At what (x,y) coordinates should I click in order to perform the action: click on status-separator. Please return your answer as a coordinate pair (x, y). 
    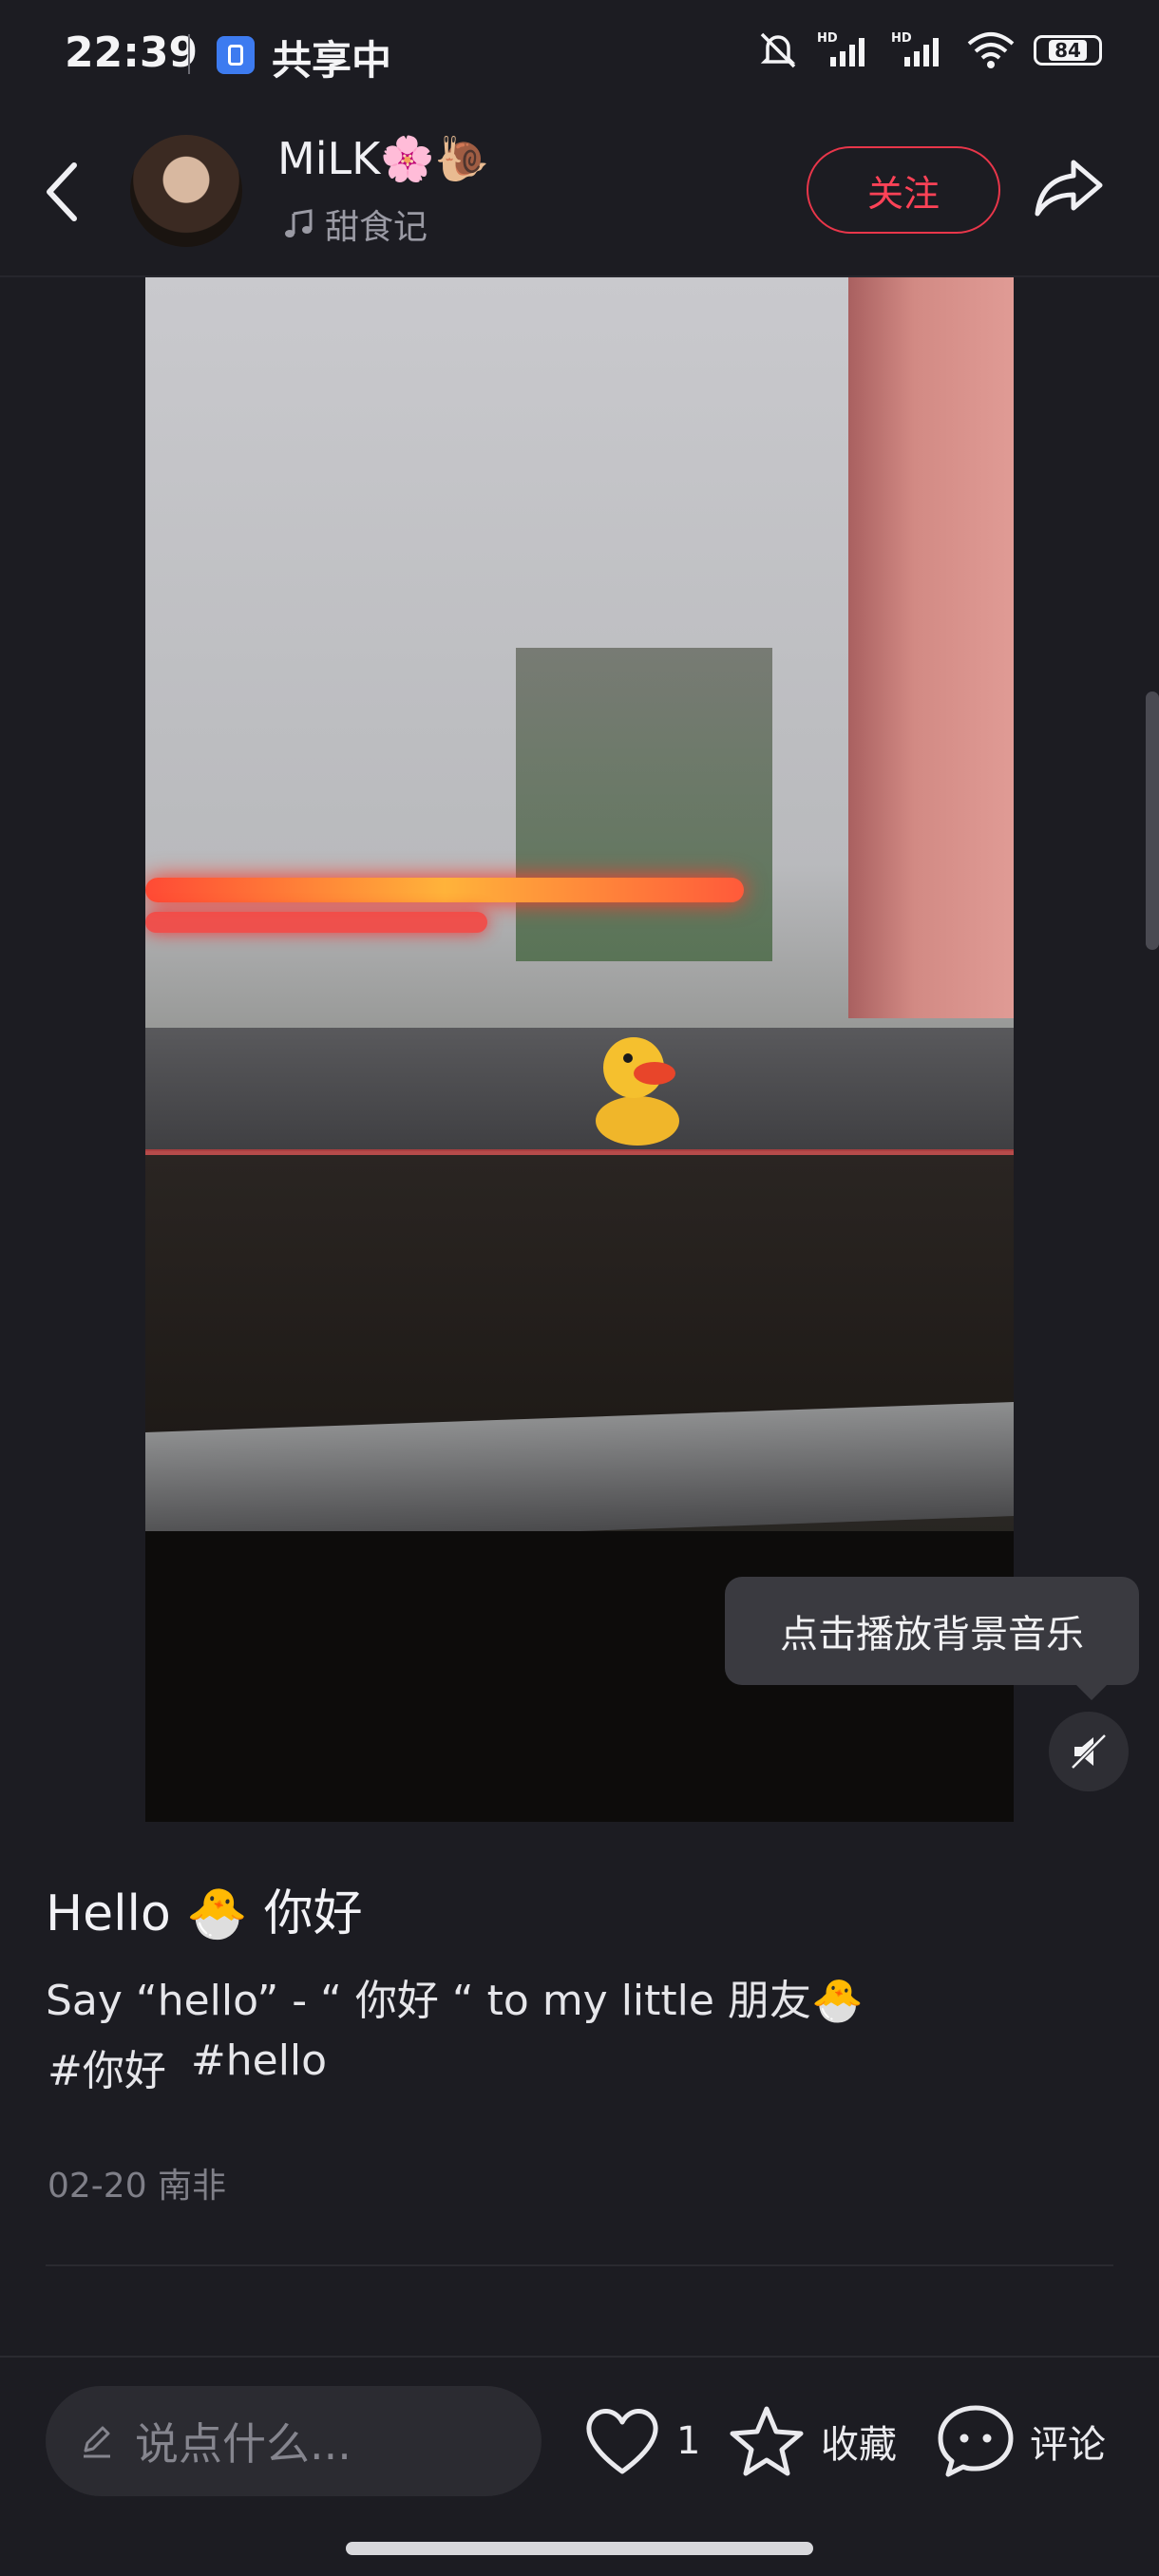
    Looking at the image, I should click on (189, 54).